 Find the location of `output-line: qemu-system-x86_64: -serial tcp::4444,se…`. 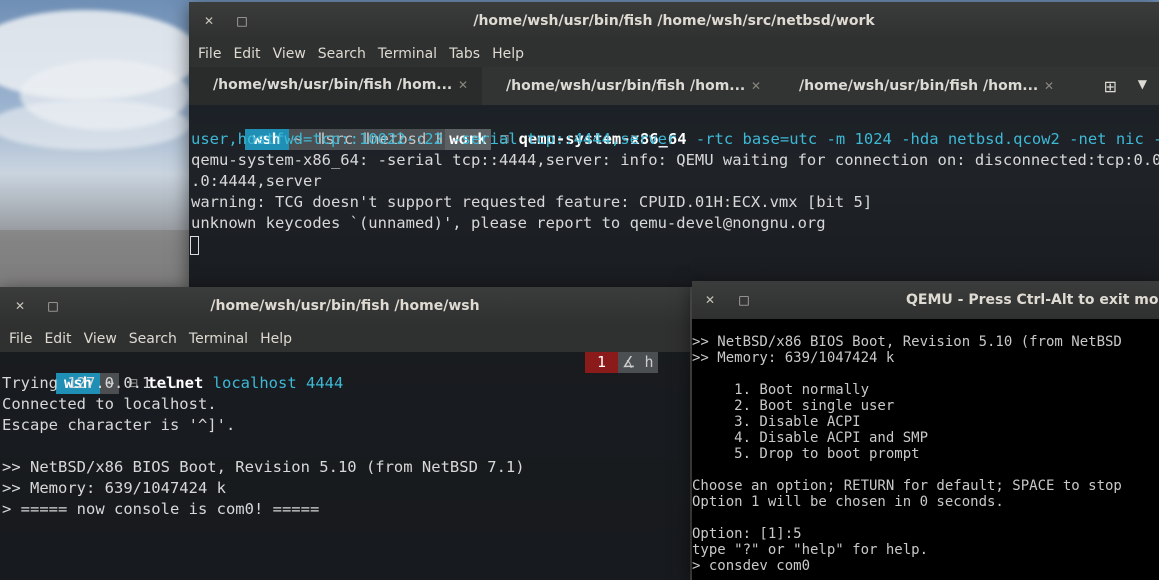

output-line: qemu-system-x86_64: -serial tcp::4444,se… is located at coordinates (675, 160).